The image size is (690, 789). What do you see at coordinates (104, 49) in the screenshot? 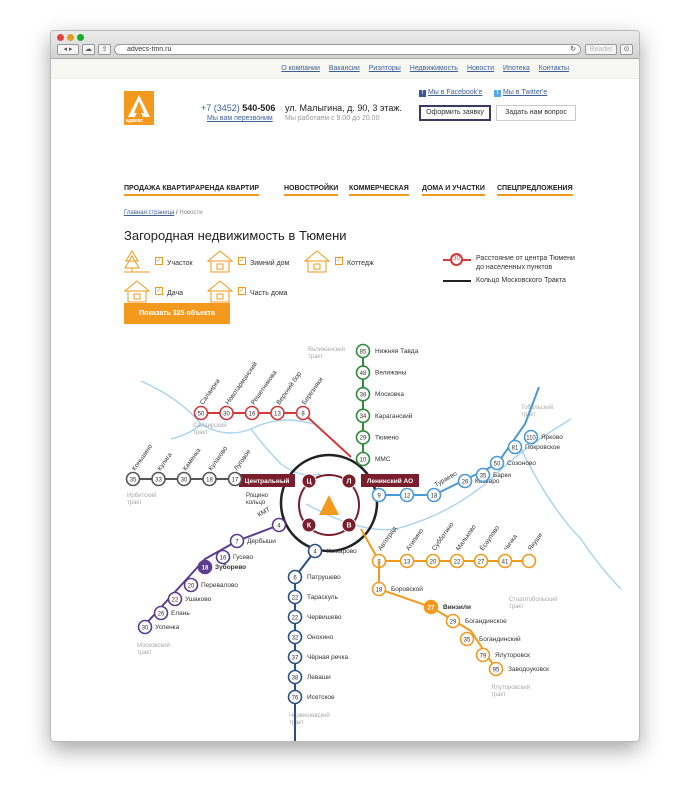
I see `share-icon: ⇪` at bounding box center [104, 49].